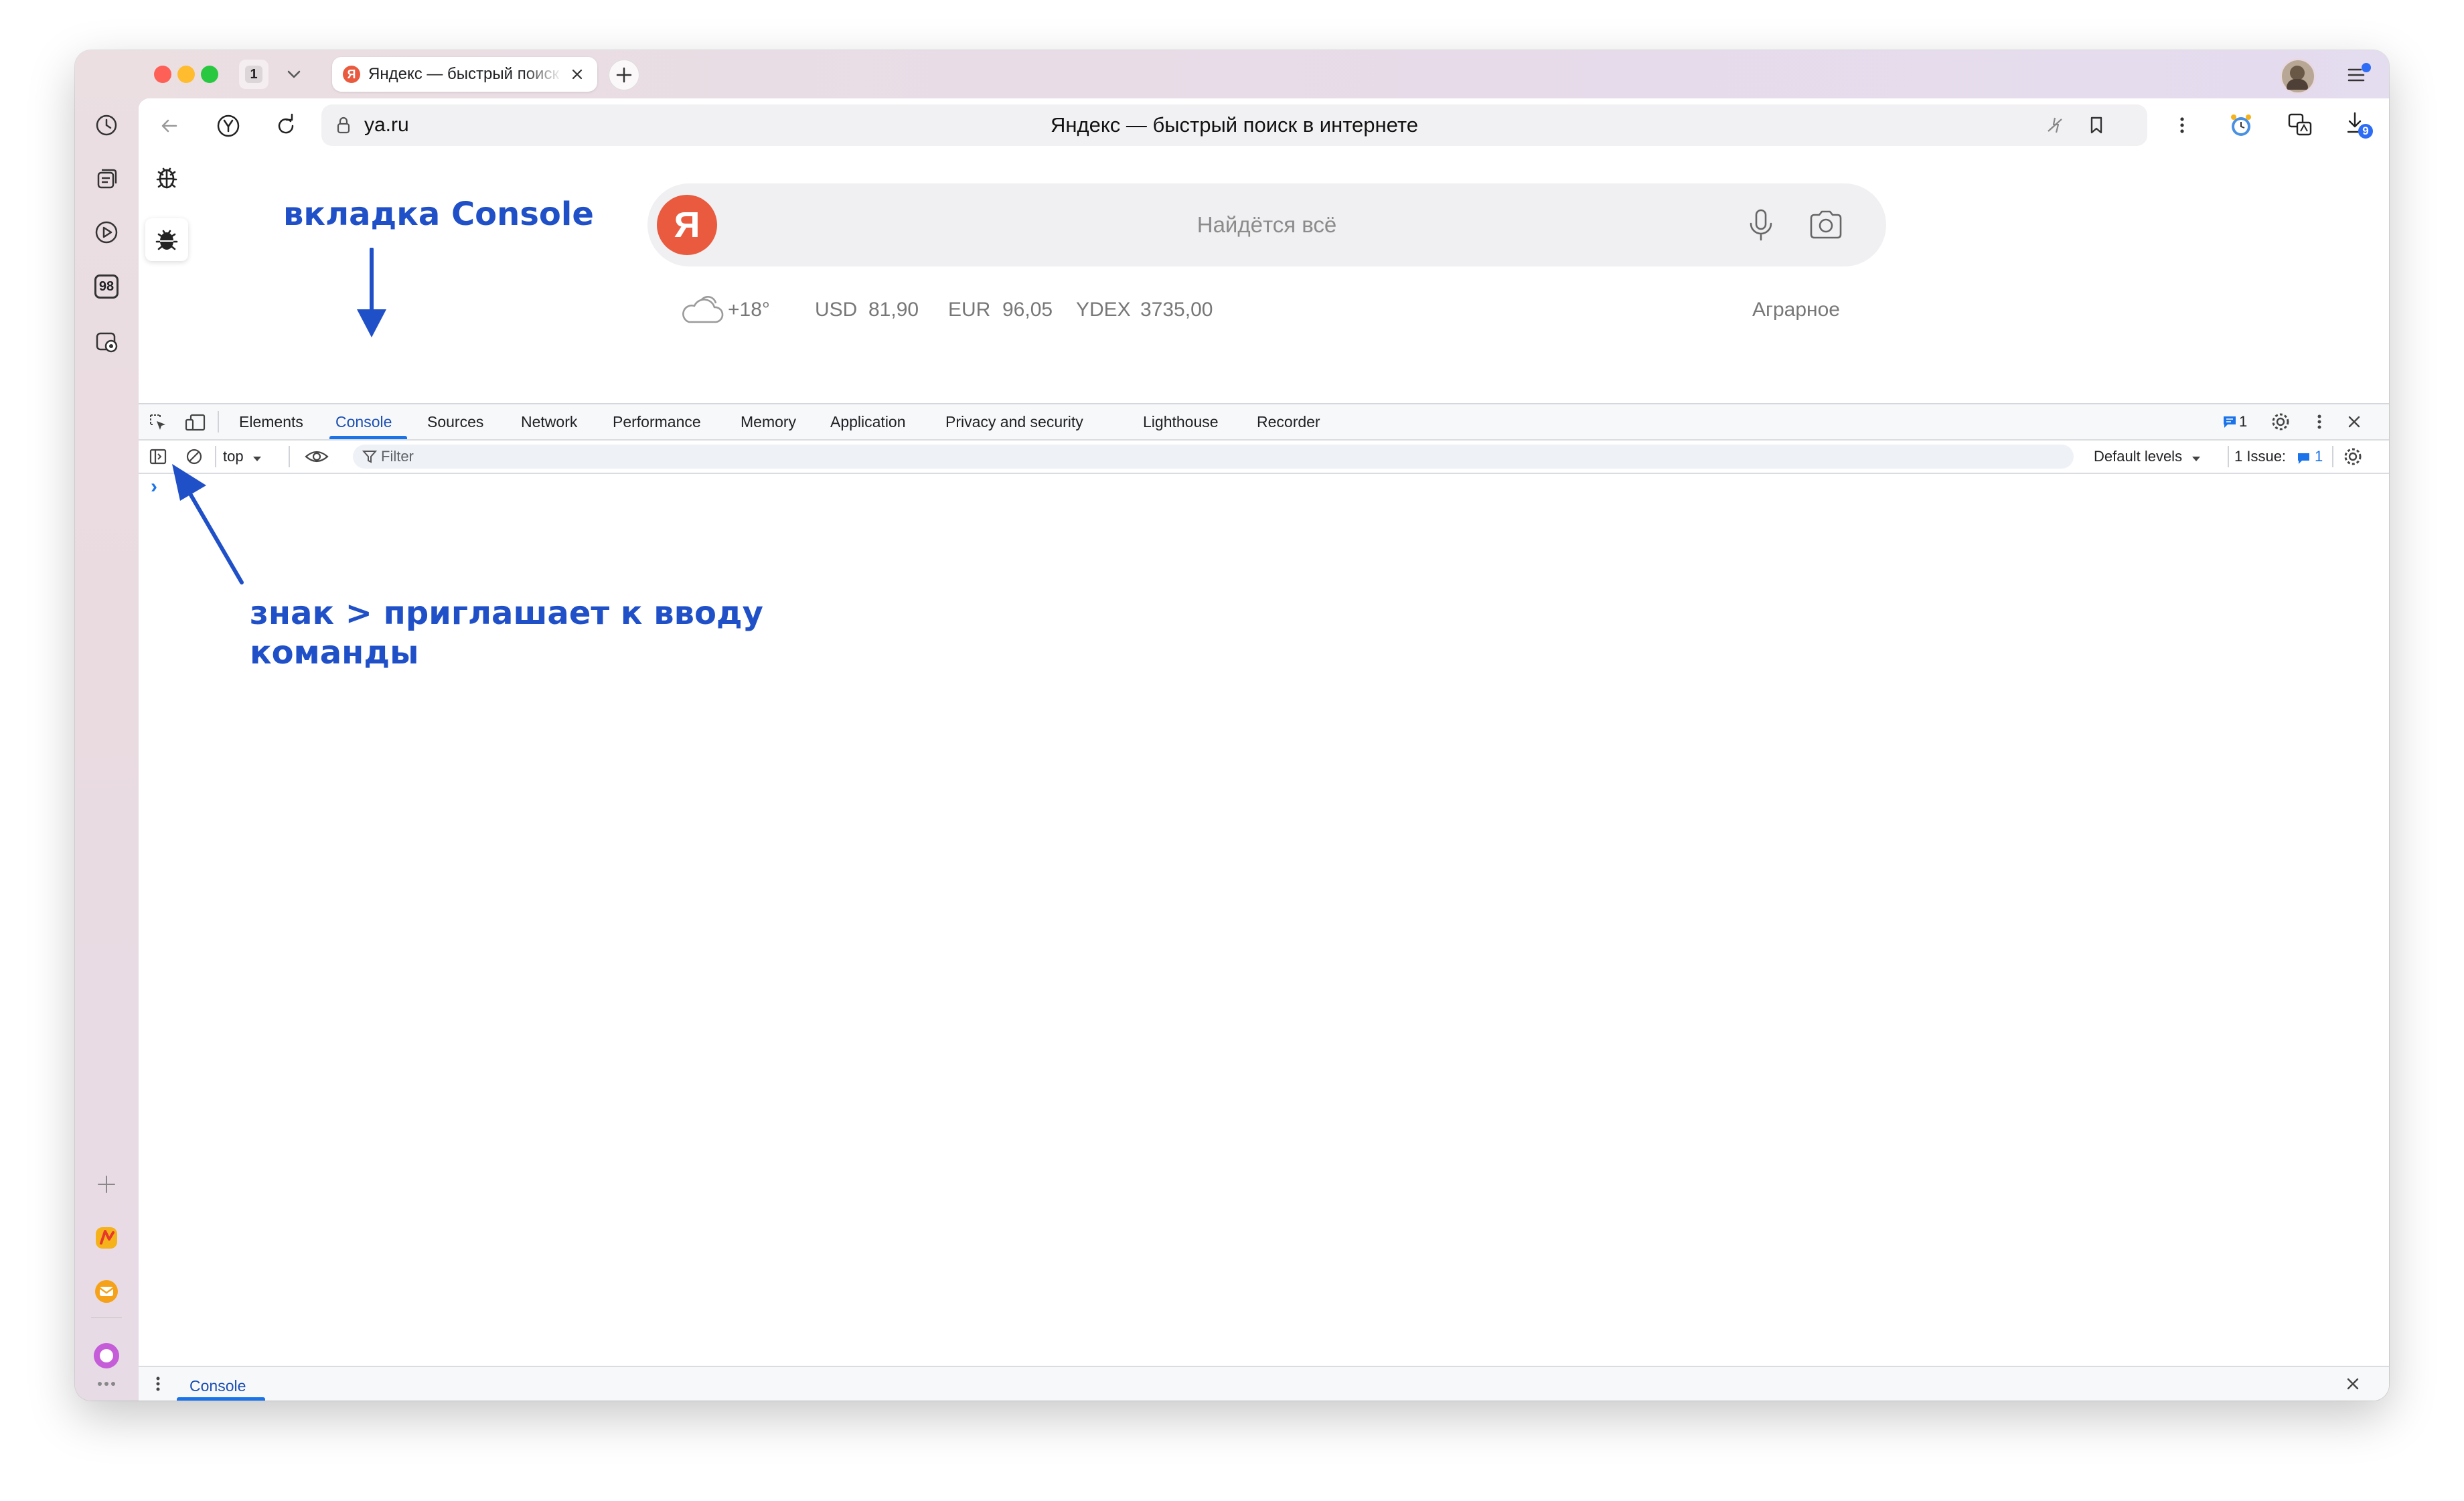 This screenshot has width=2464, height=1501. Describe the element at coordinates (166, 239) in the screenshot. I see `bug-active-button` at that location.